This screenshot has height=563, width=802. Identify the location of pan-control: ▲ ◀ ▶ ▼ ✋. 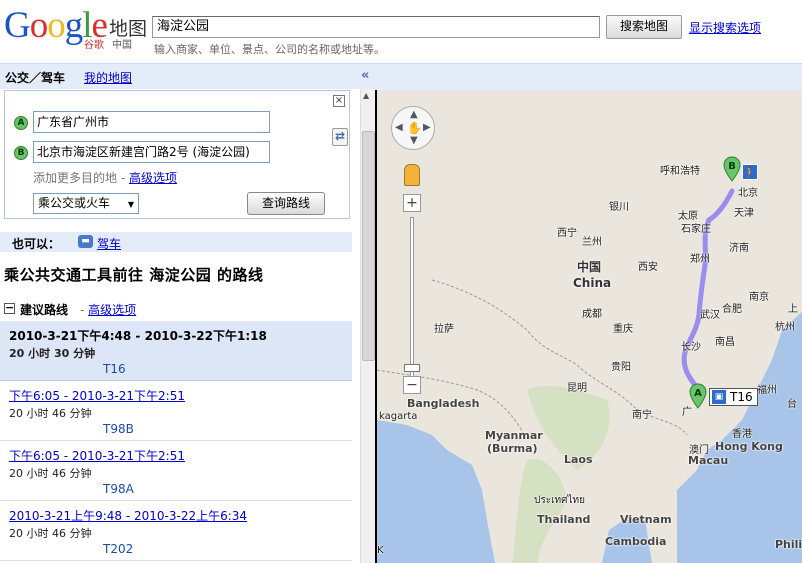
(413, 128).